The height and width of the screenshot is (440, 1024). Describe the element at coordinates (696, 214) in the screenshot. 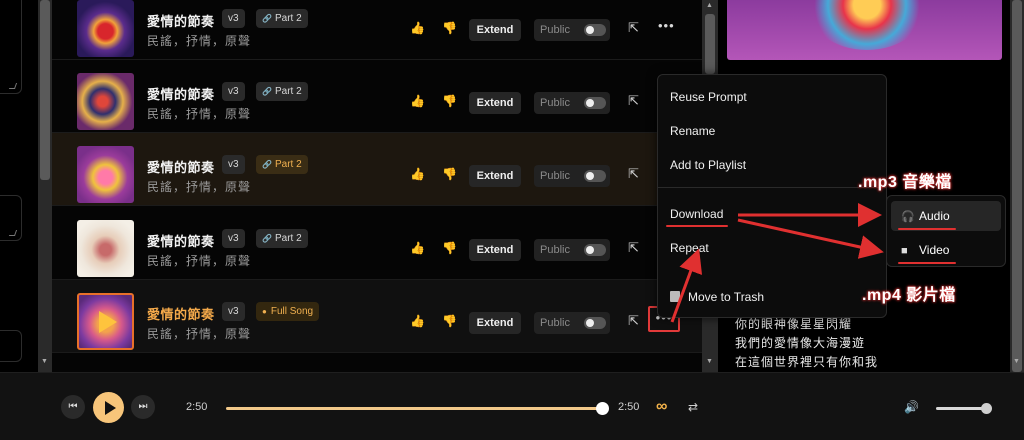

I see `menu-item-download: Download` at that location.